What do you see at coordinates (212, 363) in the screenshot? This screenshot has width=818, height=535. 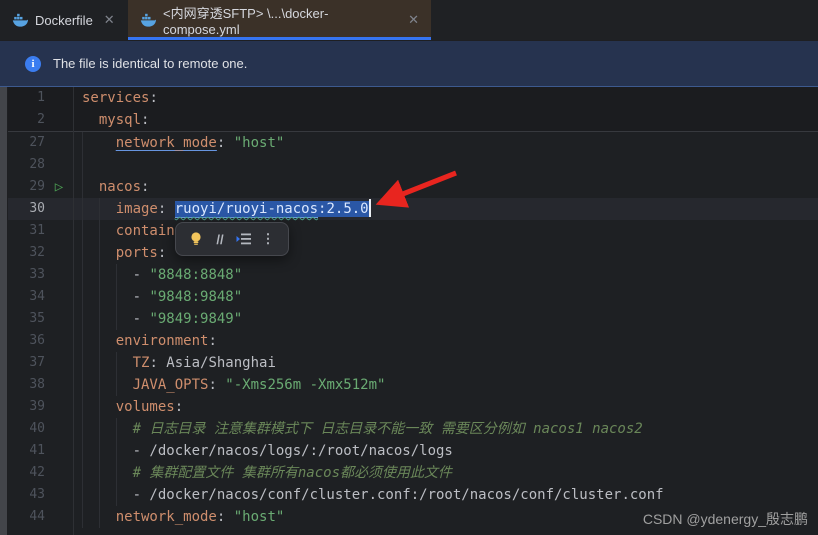 I see `code-segment: : Asia/Shanghai` at bounding box center [212, 363].